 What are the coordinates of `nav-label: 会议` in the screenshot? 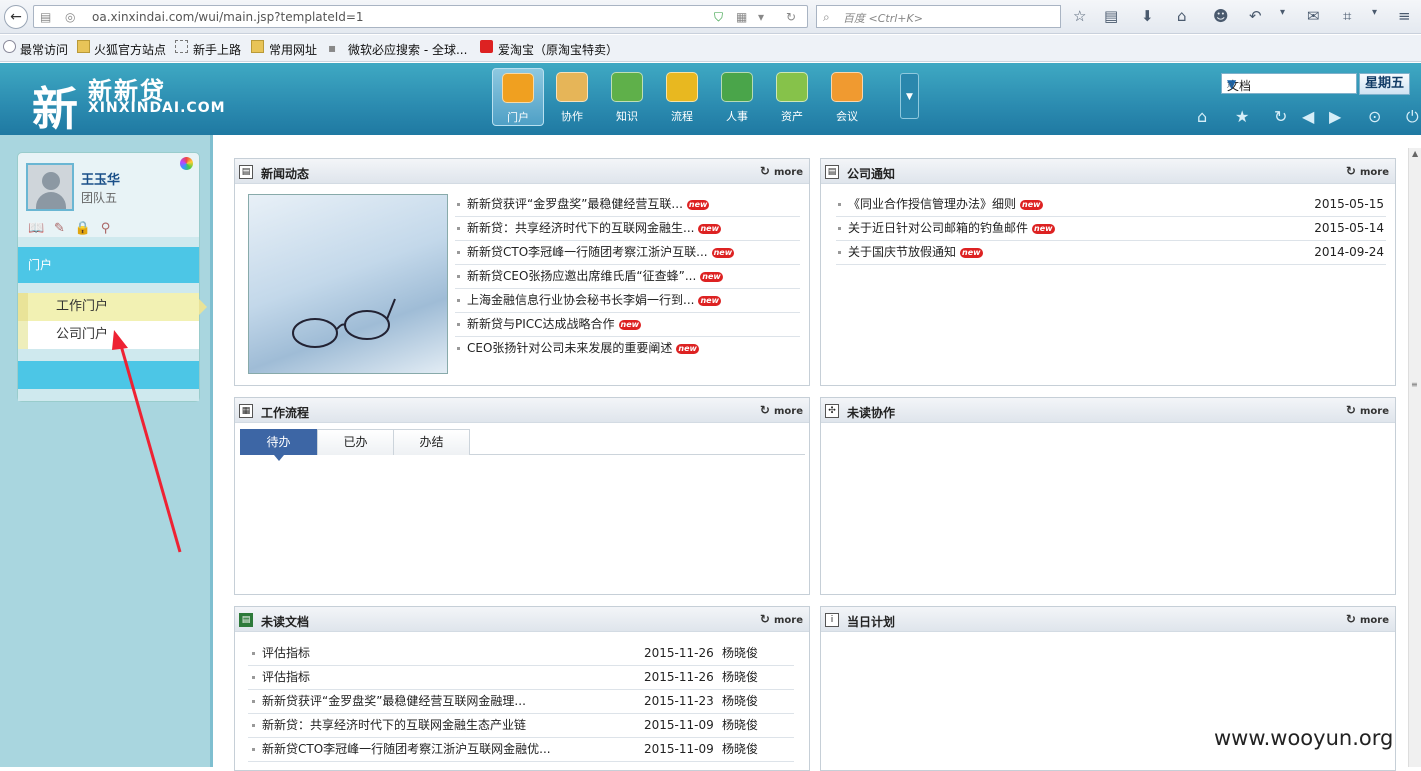 It's located at (847, 116).